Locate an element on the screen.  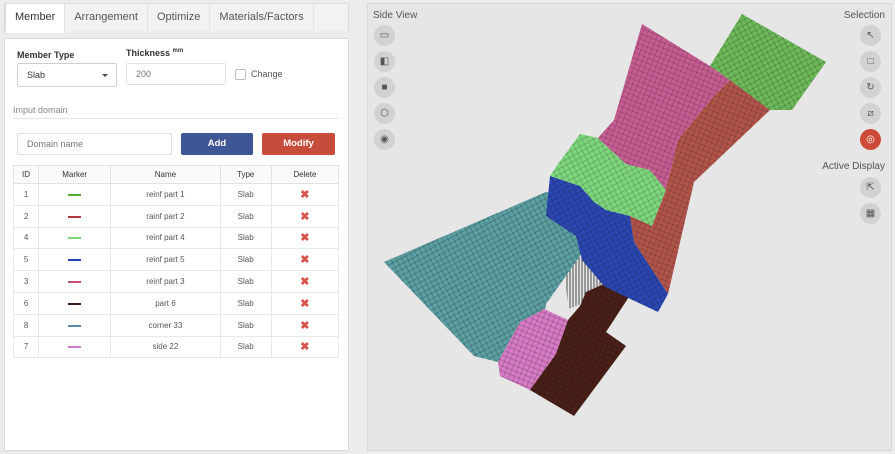
visibility-button: ◉ is located at coordinates (384, 139).